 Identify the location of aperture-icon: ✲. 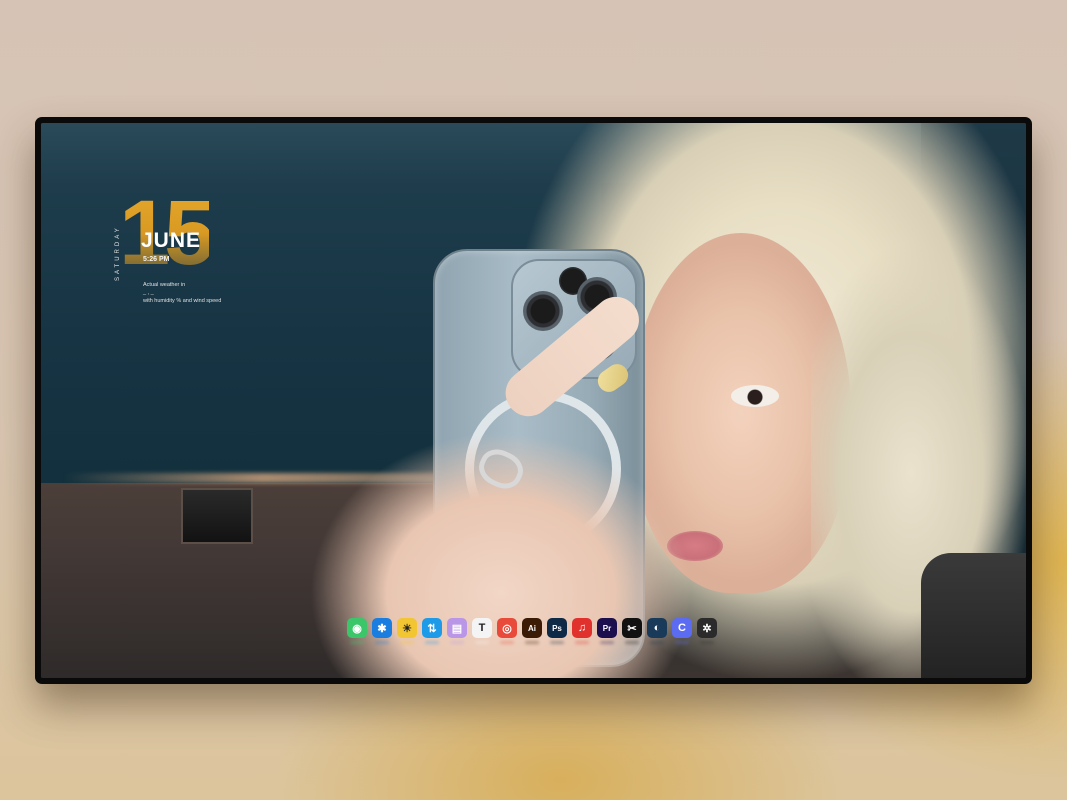
(707, 628).